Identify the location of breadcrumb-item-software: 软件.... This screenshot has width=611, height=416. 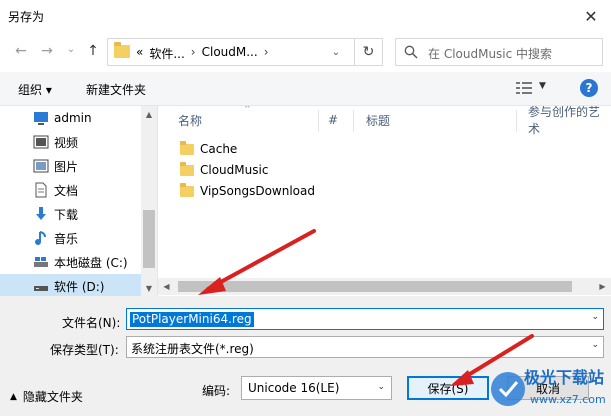
(166, 53).